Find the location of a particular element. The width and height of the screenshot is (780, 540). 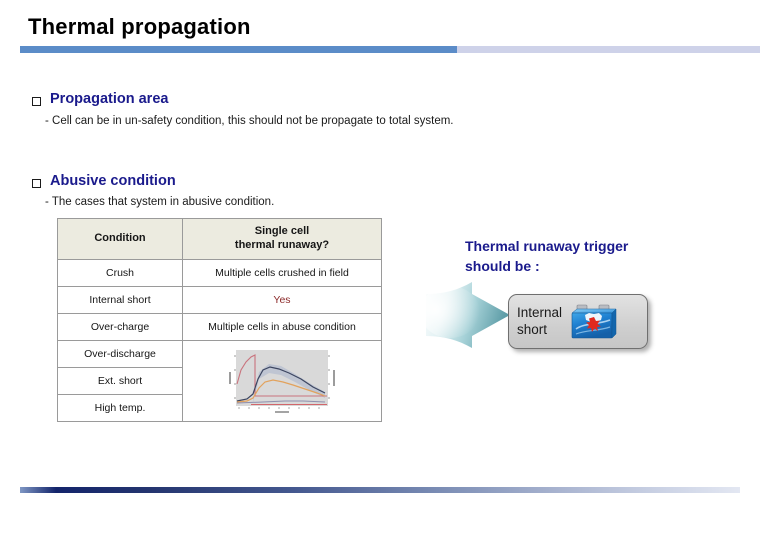

battery-cell-burst-icon is located at coordinates (594, 322).